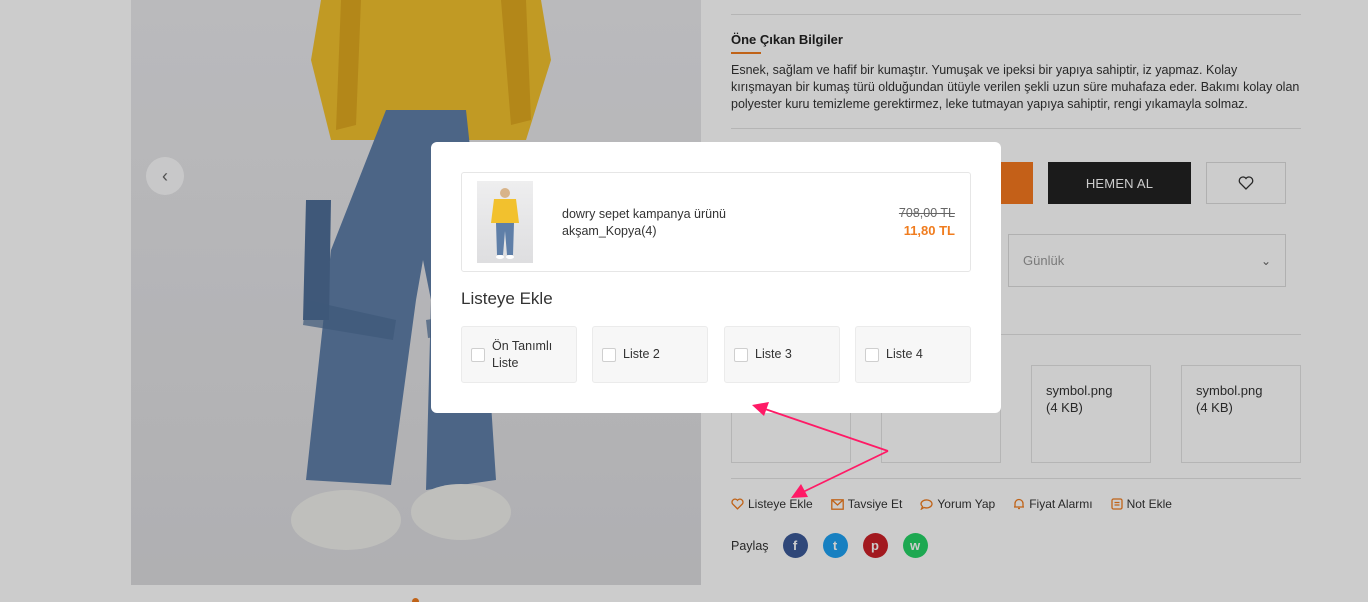  I want to click on list-option-default: Ön Tanımlı Liste, so click(519, 354).